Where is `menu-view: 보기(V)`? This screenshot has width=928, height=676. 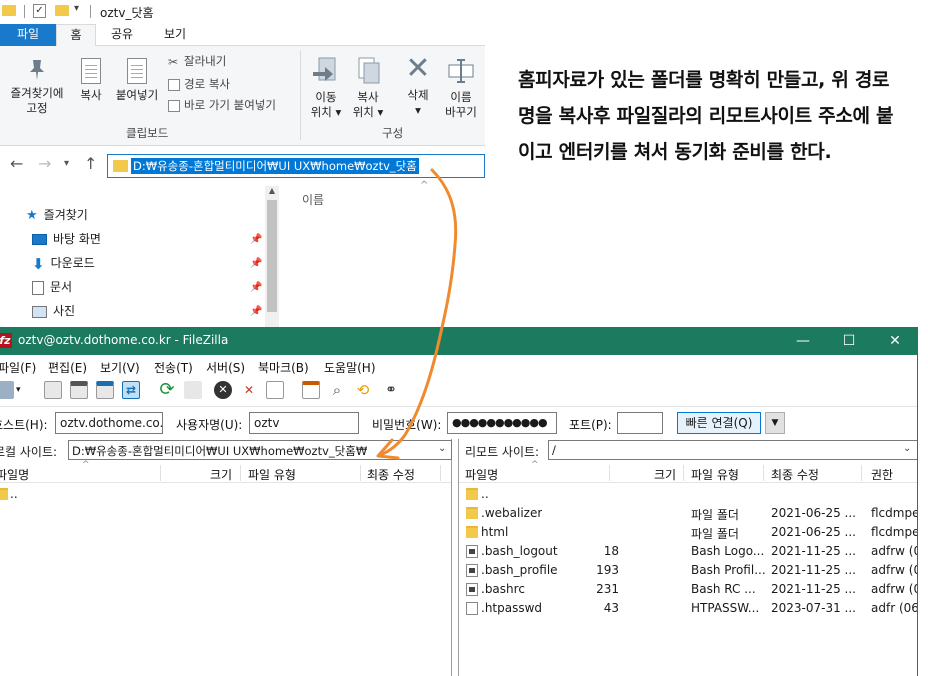
menu-view: 보기(V) is located at coordinates (120, 367).